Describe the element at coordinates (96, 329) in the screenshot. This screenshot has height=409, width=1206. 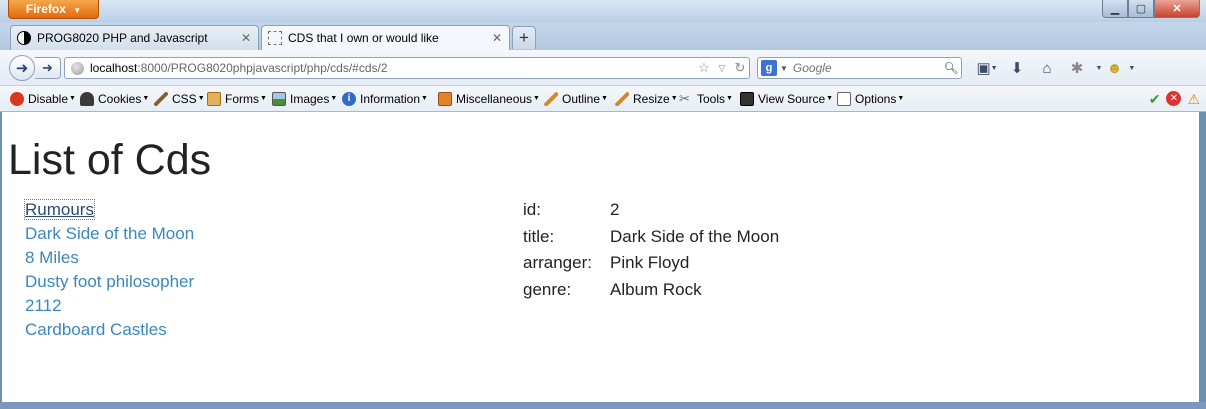
I see `cd-link: Cardboard Castles` at that location.